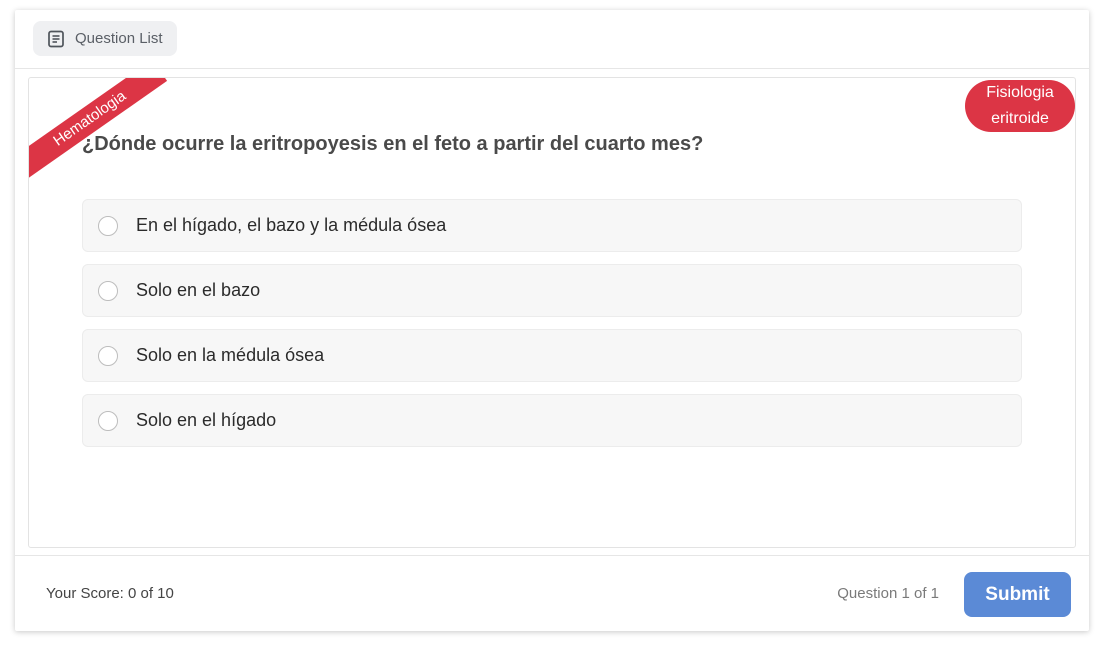  I want to click on question-list-button: Question List, so click(105, 38).